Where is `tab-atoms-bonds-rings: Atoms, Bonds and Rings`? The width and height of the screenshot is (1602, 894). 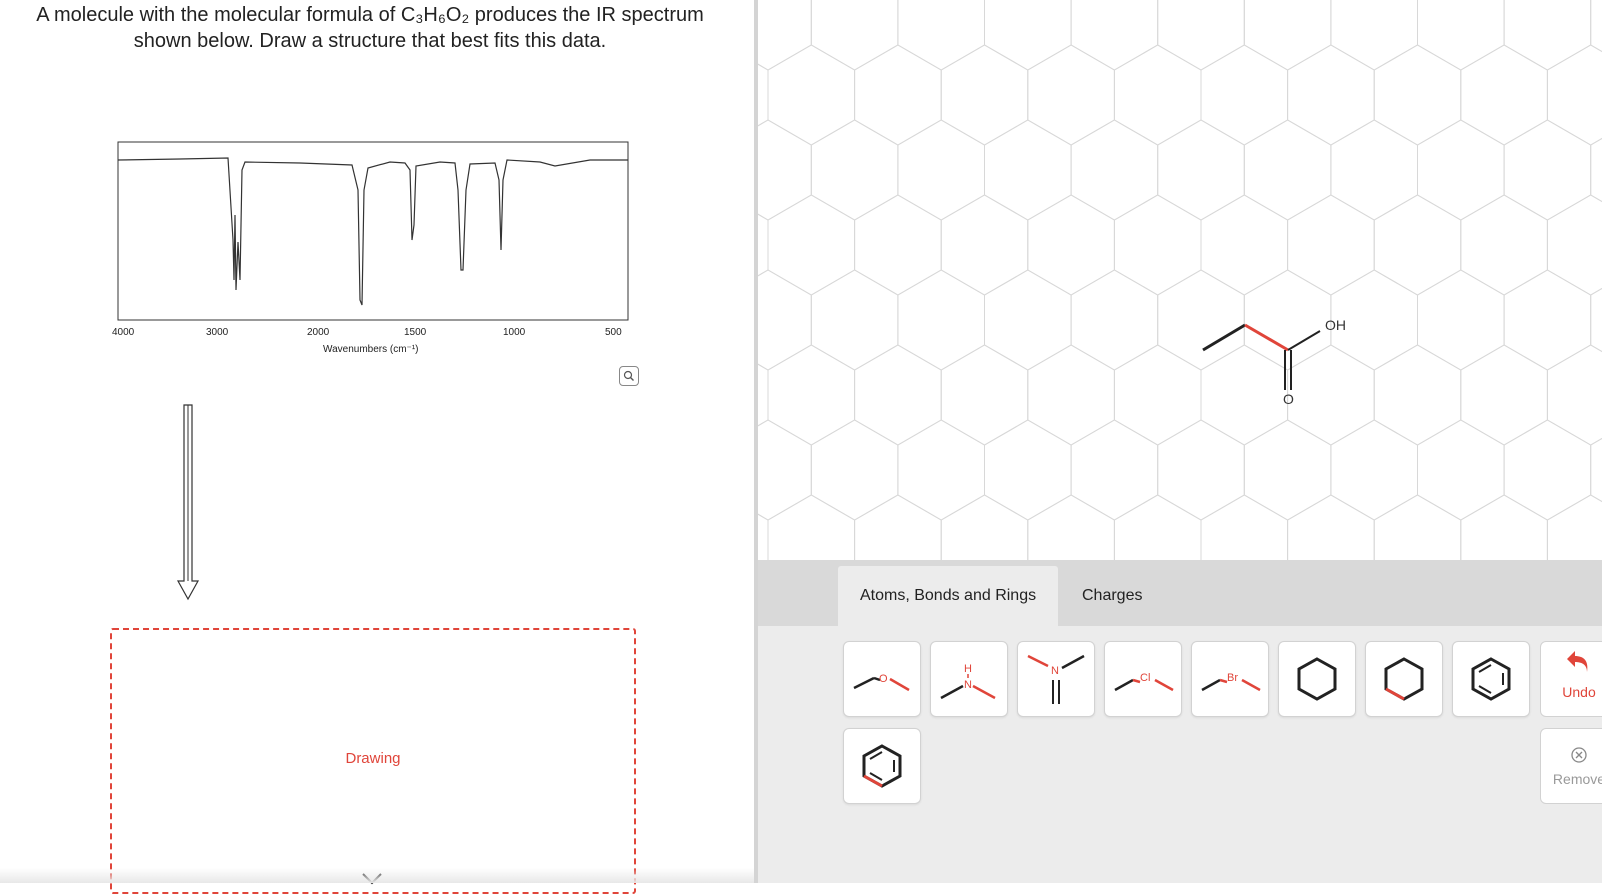 tab-atoms-bonds-rings: Atoms, Bonds and Rings is located at coordinates (948, 596).